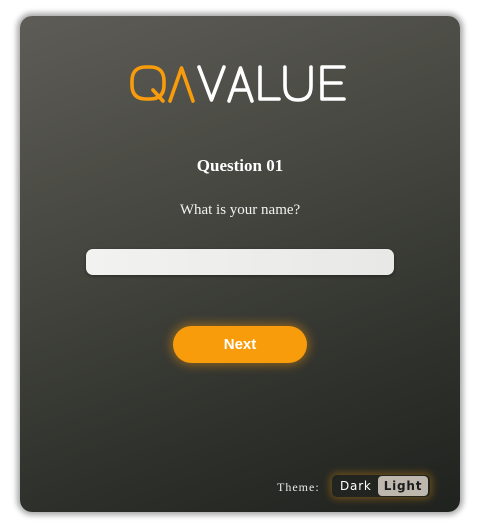 This screenshot has height=531, width=478. What do you see at coordinates (240, 165) in the screenshot?
I see `question-title: Question 01` at bounding box center [240, 165].